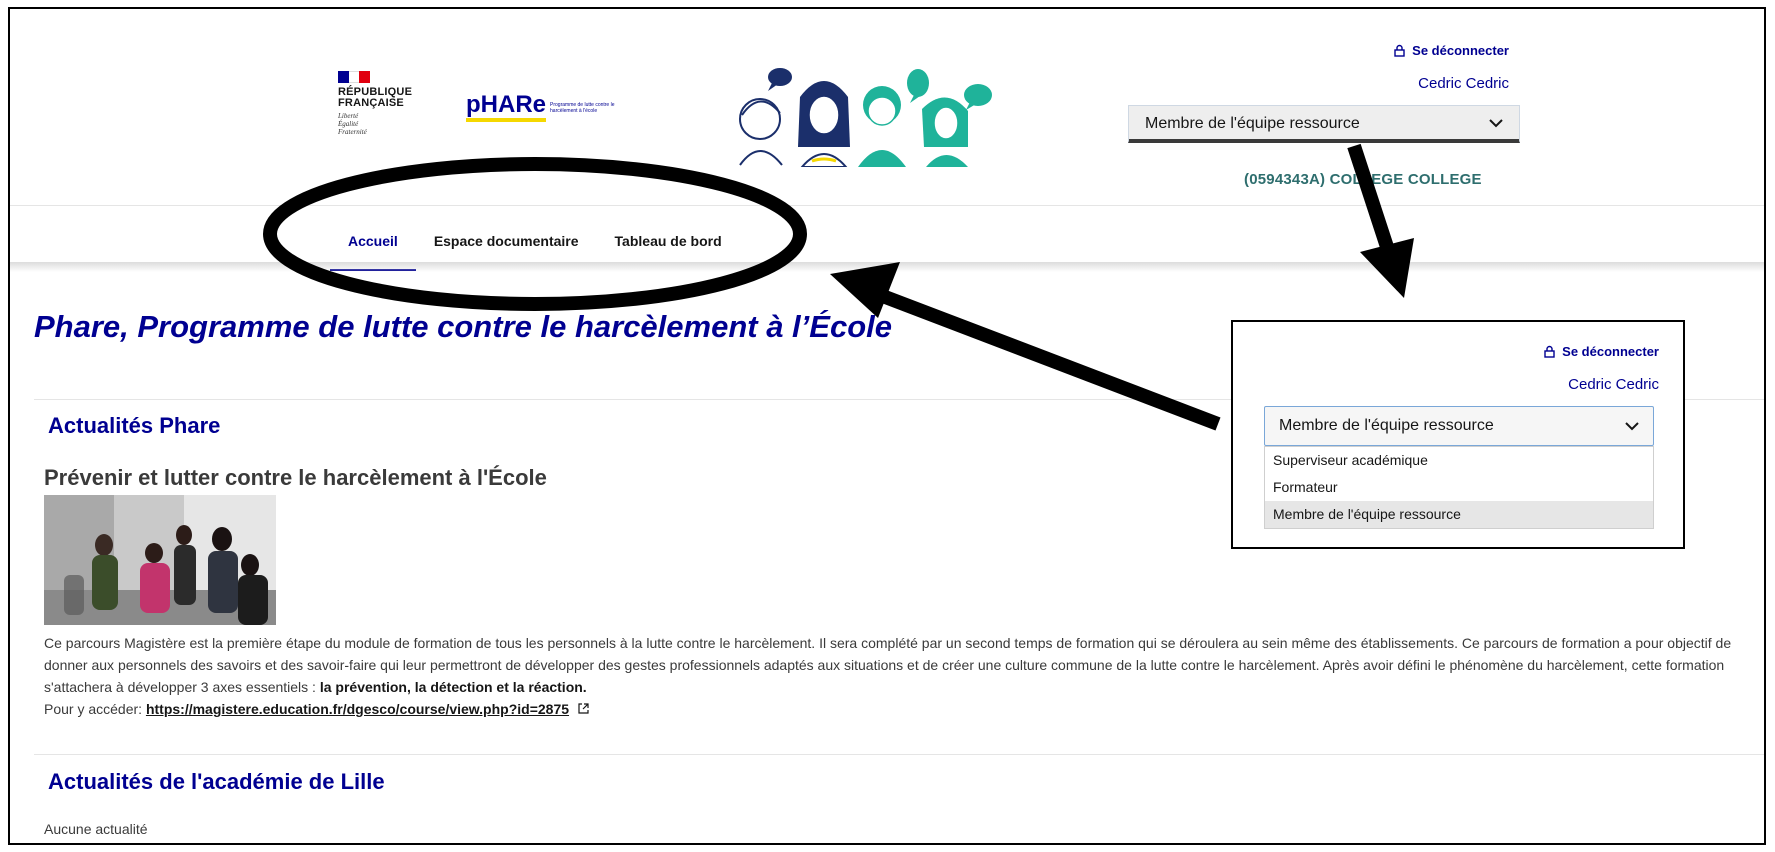 This screenshot has width=1775, height=852. I want to click on role-select: Membre de l'équipe ressource, so click(1324, 124).